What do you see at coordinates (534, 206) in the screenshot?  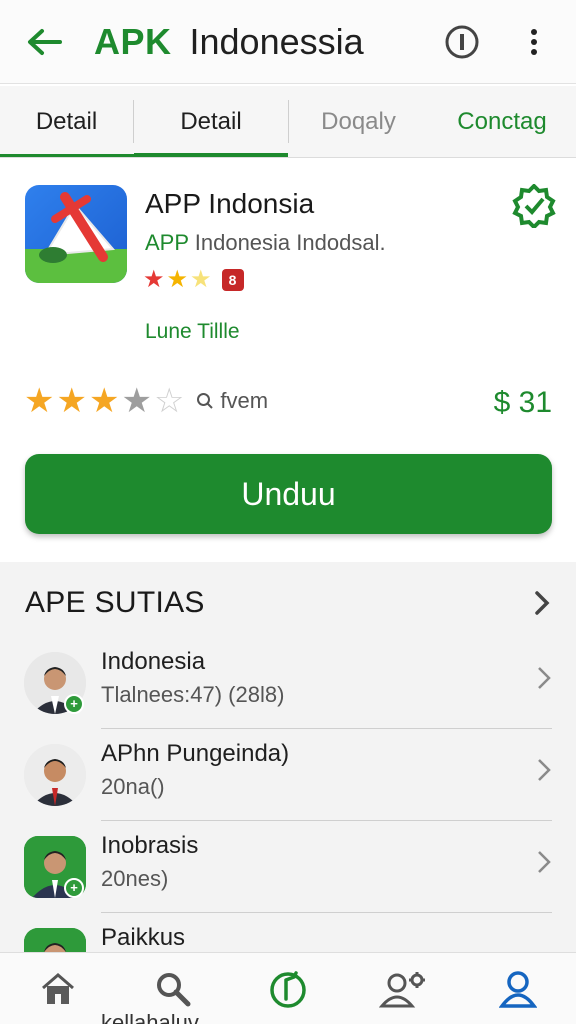 I see `verified-badge-icon` at bounding box center [534, 206].